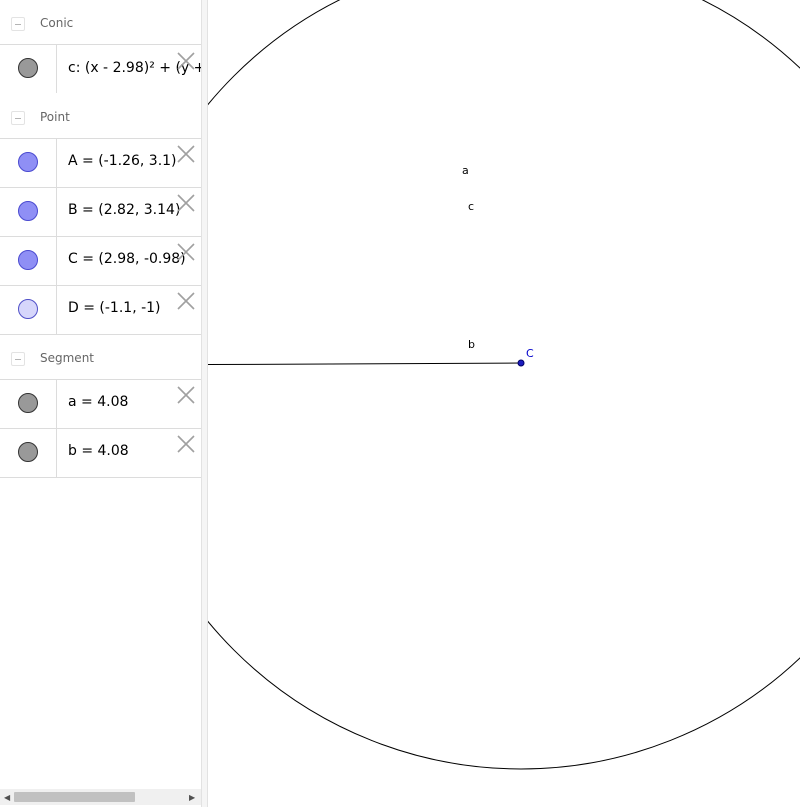 This screenshot has height=807, width=800. What do you see at coordinates (67, 358) in the screenshot?
I see `group-label-segment: Segment` at bounding box center [67, 358].